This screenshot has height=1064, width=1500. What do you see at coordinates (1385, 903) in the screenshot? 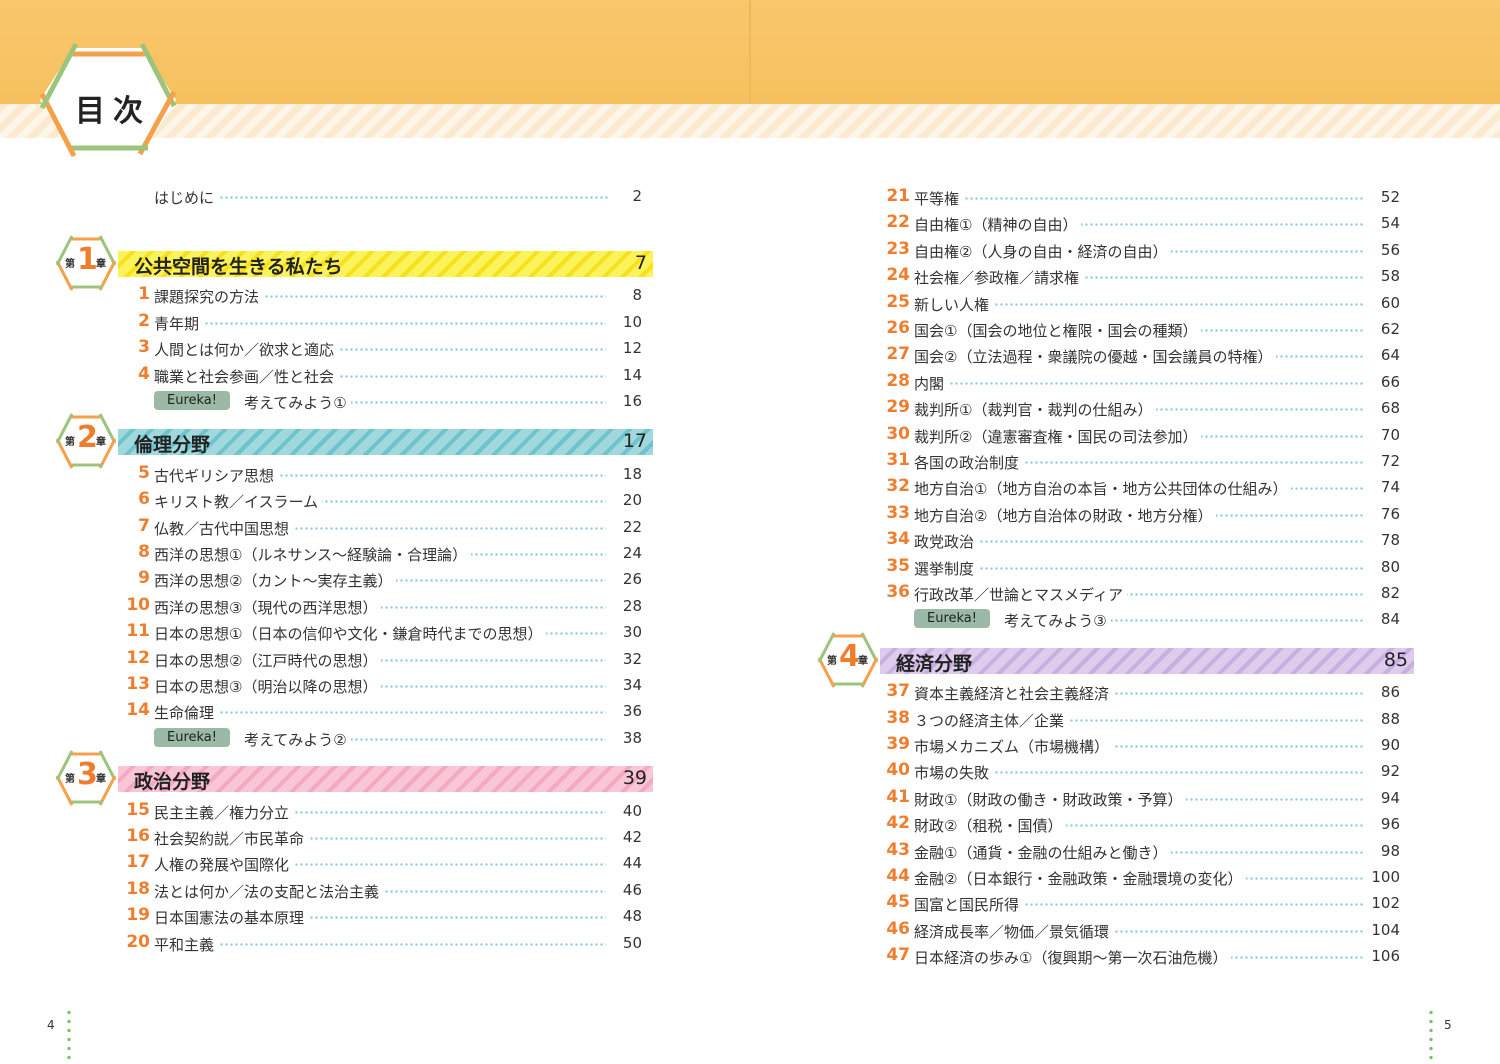
I see `entry-page: 102` at bounding box center [1385, 903].